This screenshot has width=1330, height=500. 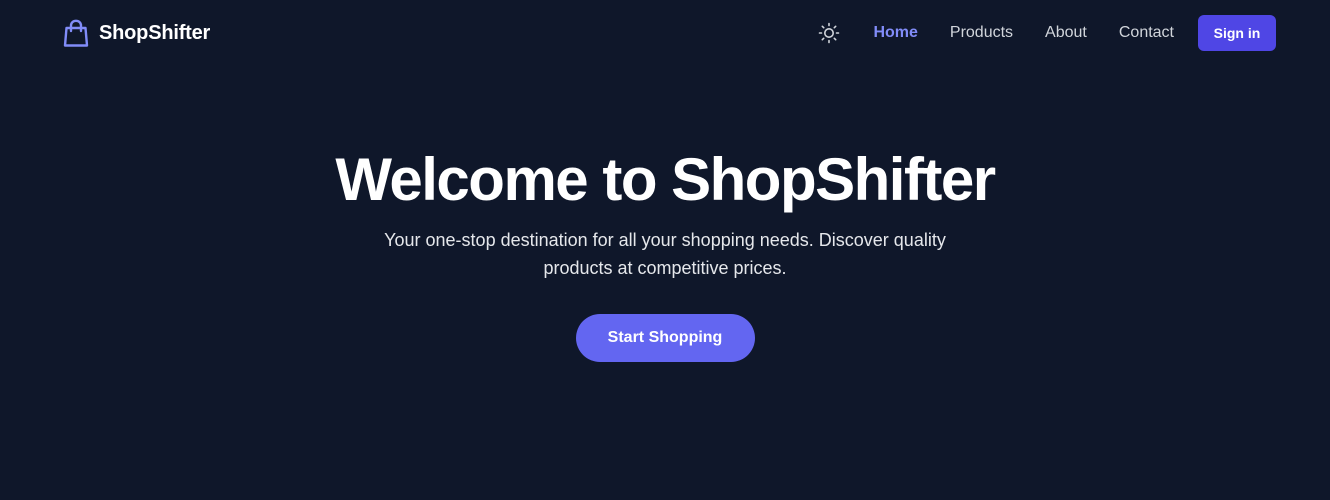 What do you see at coordinates (1237, 33) in the screenshot?
I see `sign-in-button: Sign in` at bounding box center [1237, 33].